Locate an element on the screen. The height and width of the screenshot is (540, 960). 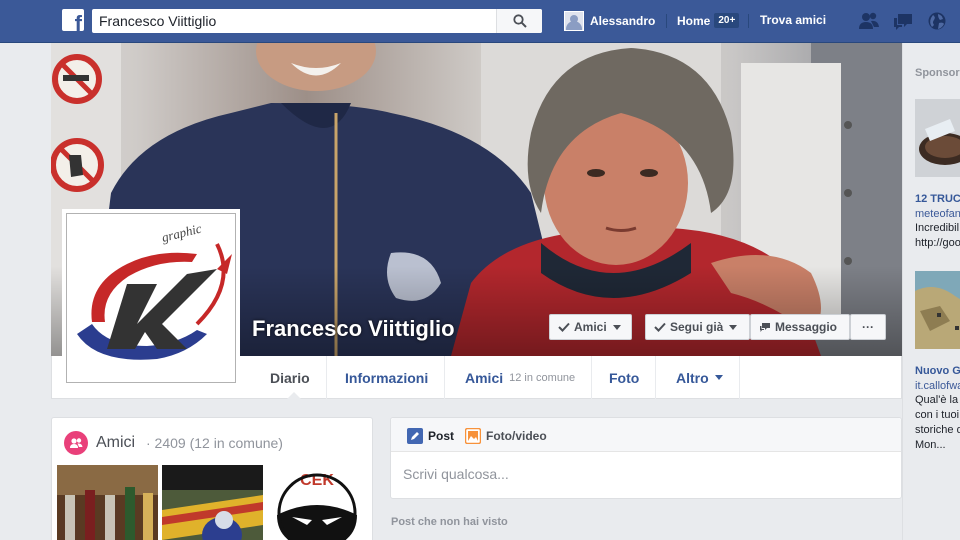
tab-about: Informazioni is located at coordinates (387, 377).